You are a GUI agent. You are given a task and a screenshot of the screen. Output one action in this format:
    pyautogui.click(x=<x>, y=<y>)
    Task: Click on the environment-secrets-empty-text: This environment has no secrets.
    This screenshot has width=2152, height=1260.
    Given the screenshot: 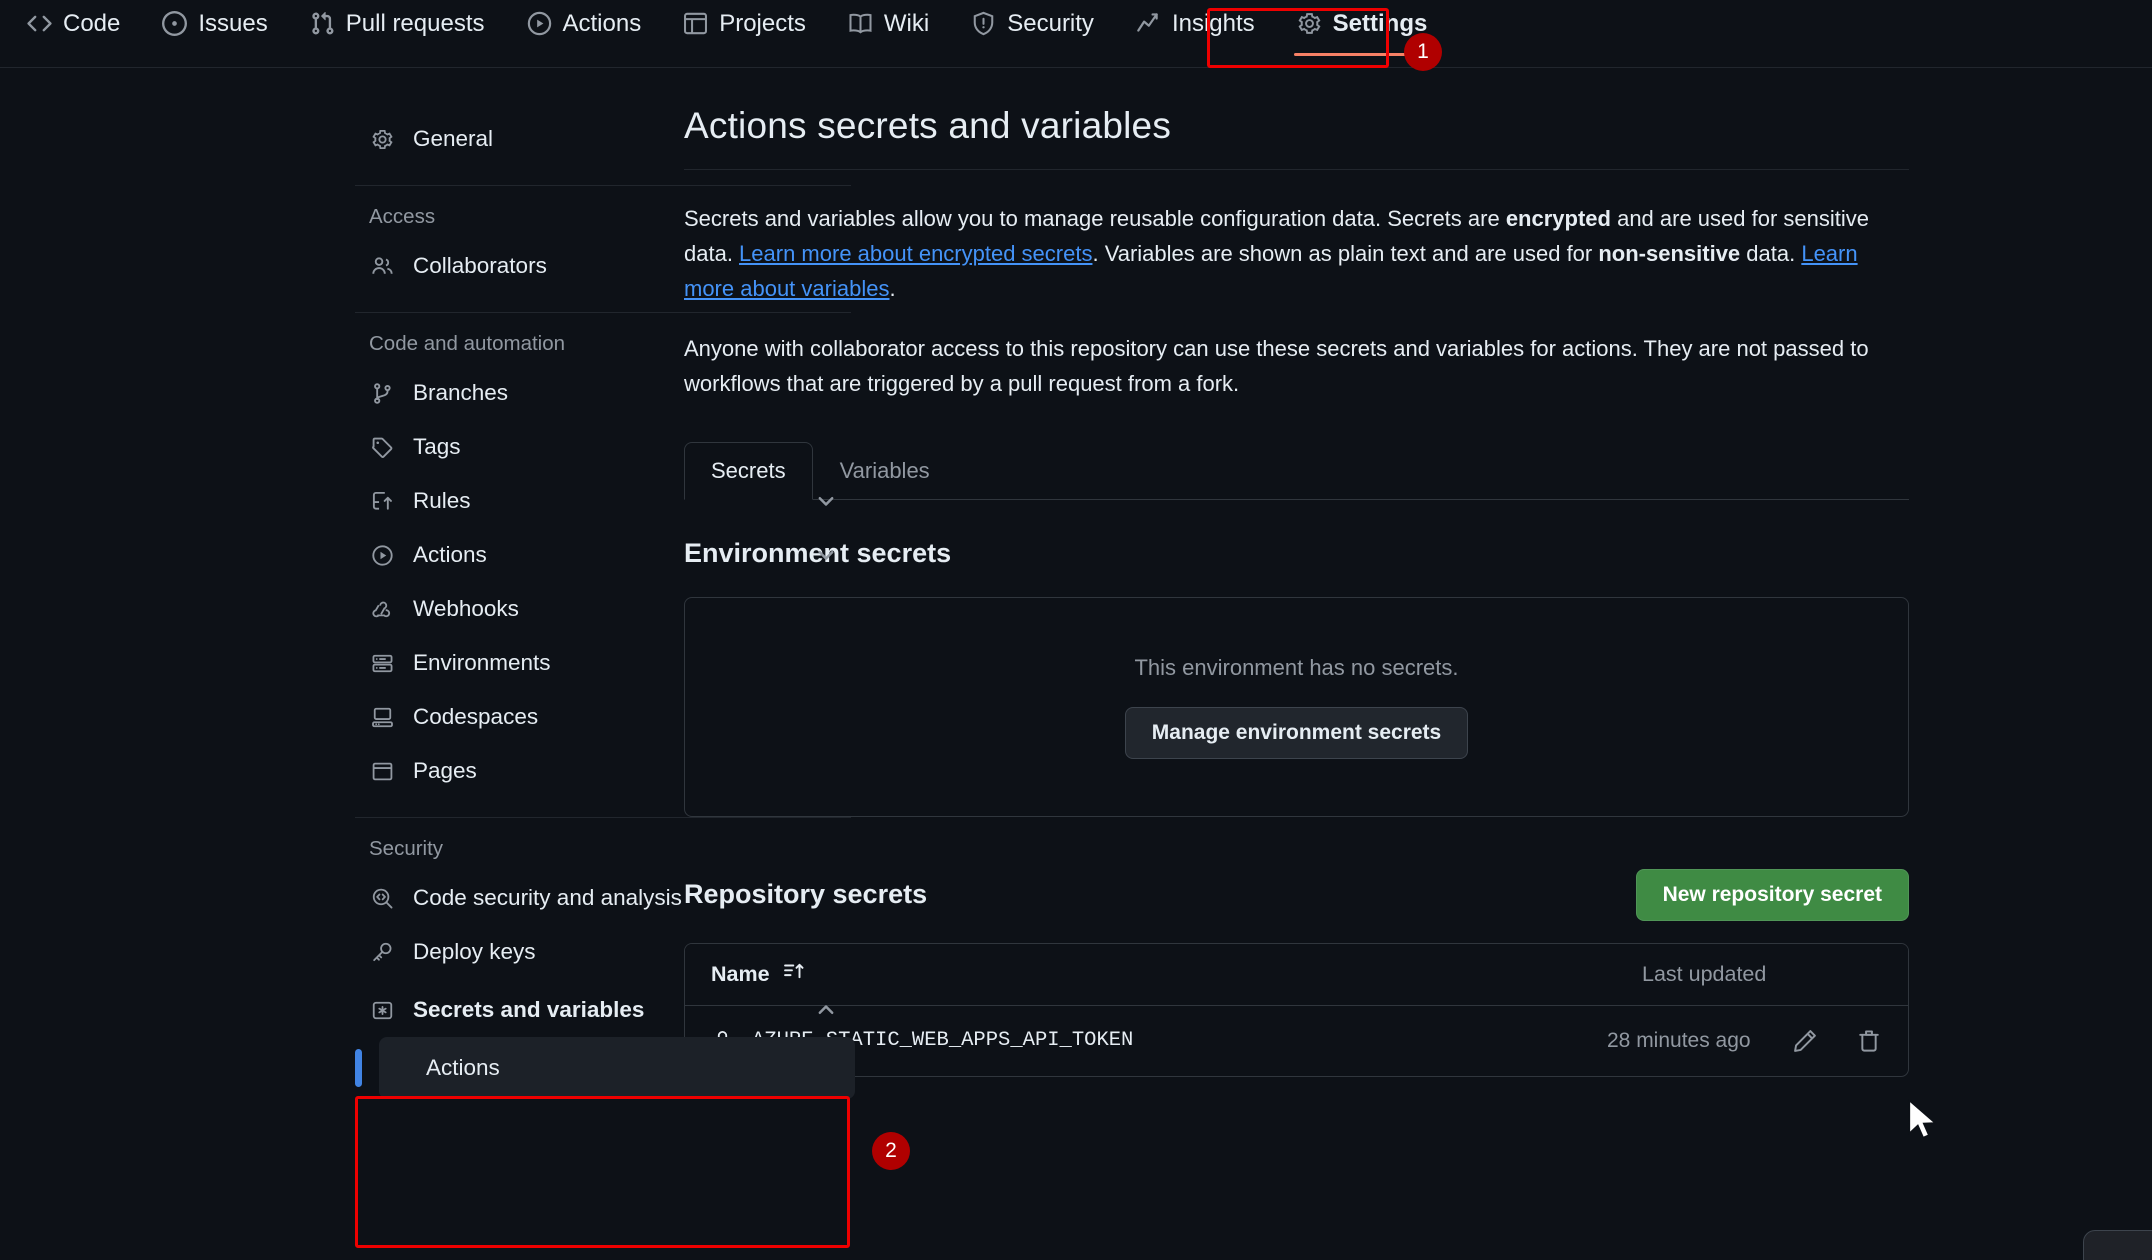 What is the action you would take?
    pyautogui.click(x=1296, y=667)
    